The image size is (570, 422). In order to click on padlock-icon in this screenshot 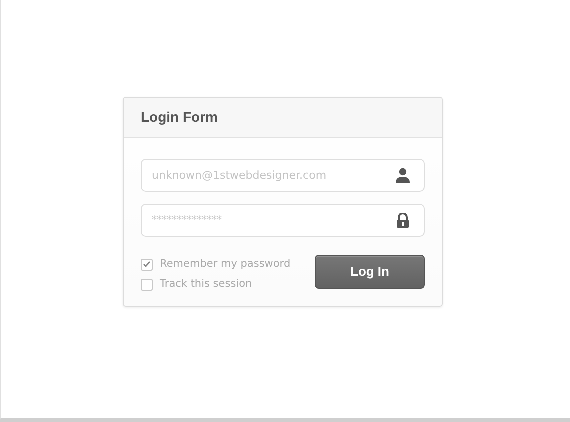, I will do `click(403, 220)`.